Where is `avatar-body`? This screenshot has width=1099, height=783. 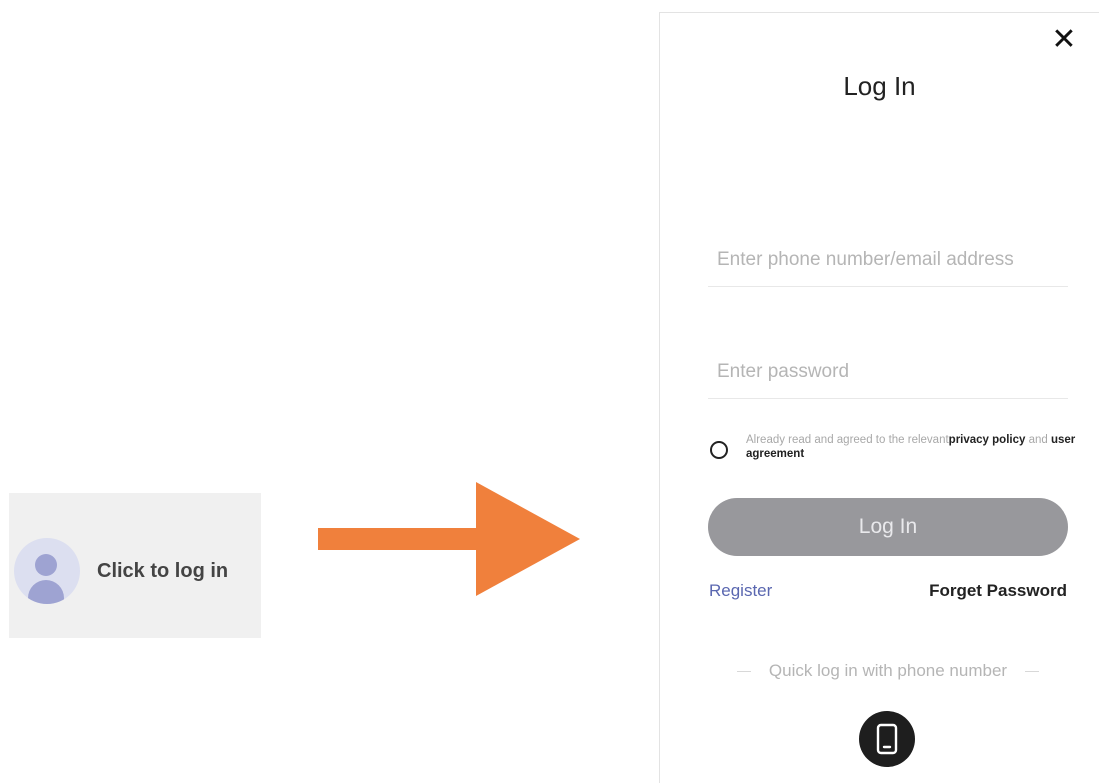
avatar-body is located at coordinates (46, 592).